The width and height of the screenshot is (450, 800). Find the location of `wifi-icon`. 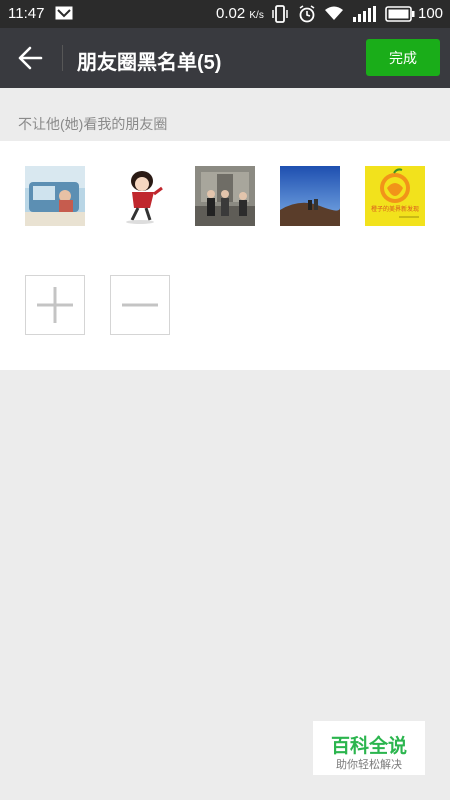

wifi-icon is located at coordinates (334, 14).